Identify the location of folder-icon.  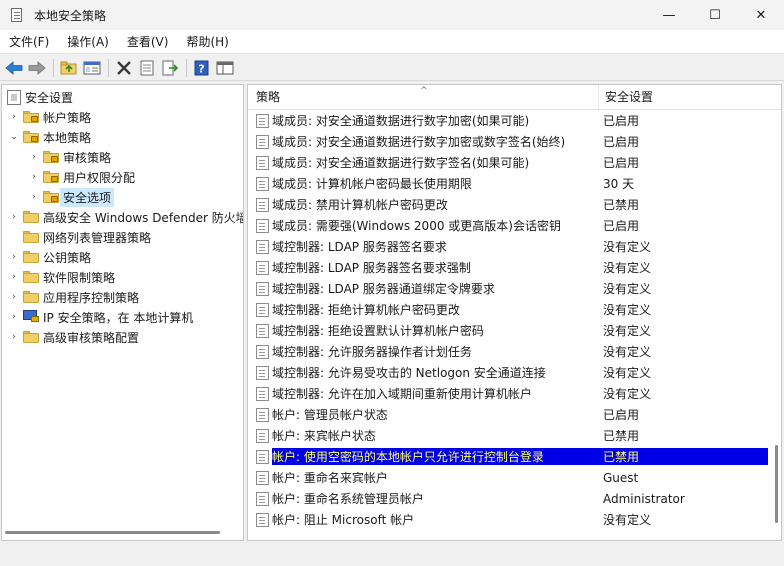
(31, 257).